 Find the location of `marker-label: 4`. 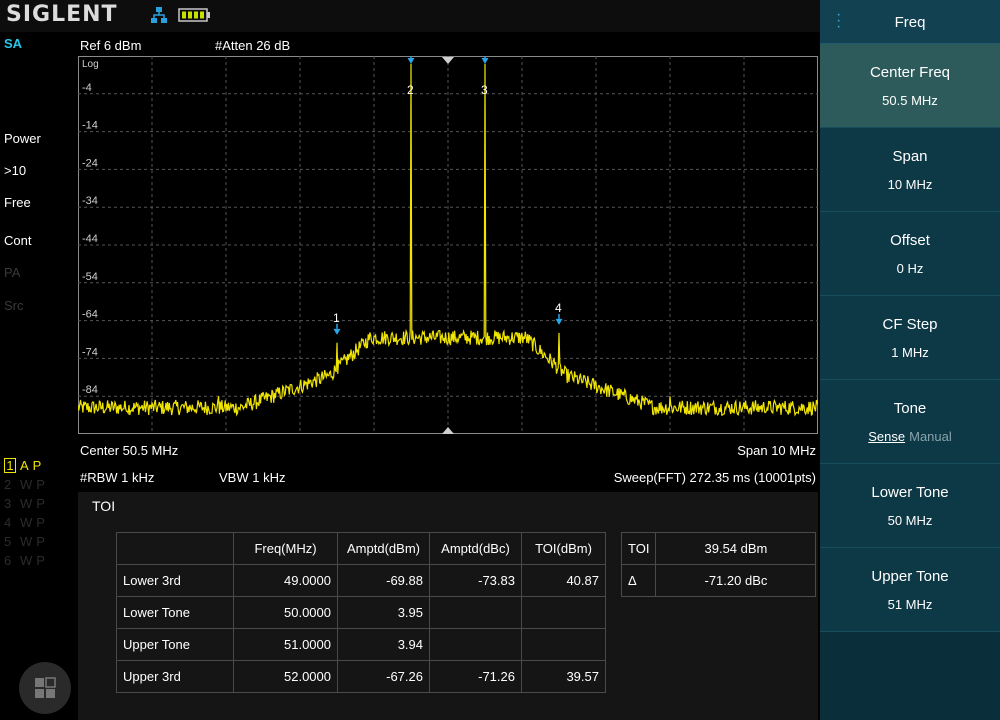

marker-label: 4 is located at coordinates (558, 308).